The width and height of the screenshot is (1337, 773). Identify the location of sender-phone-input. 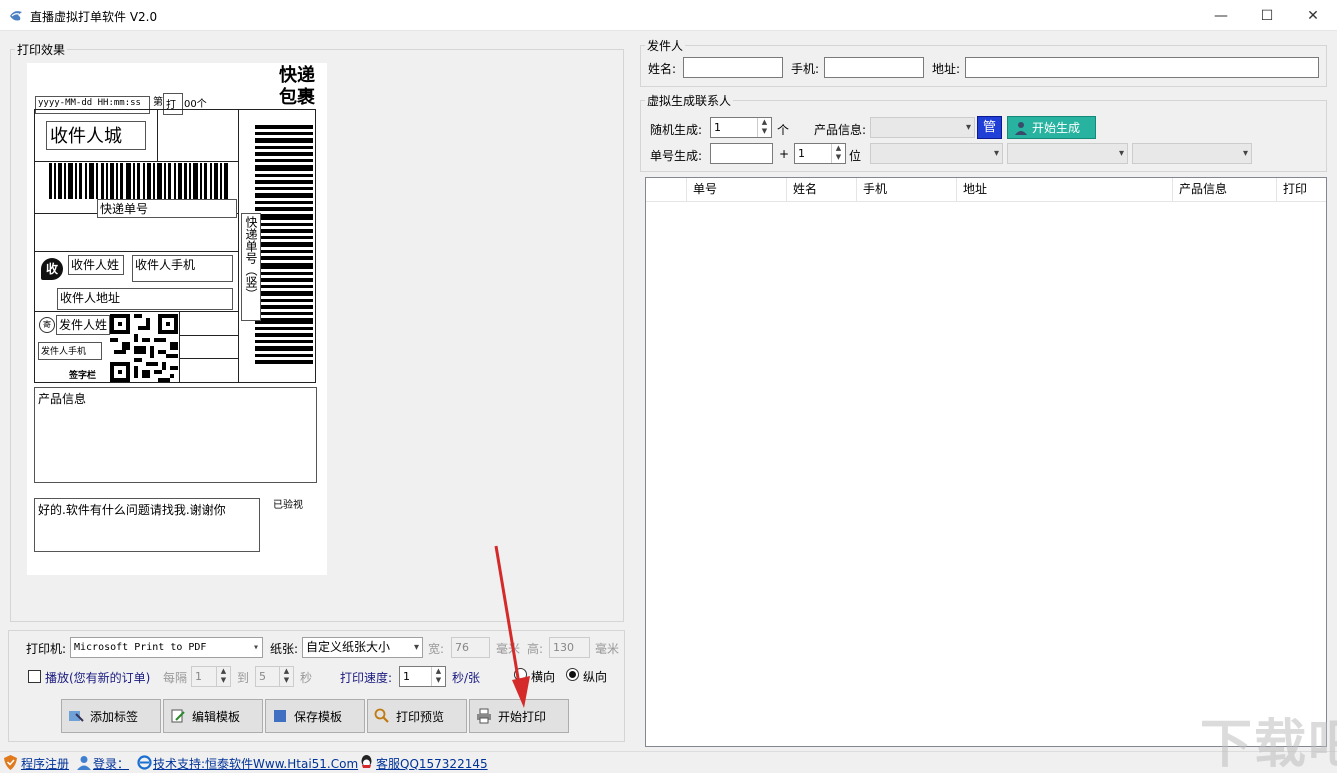
(874, 67).